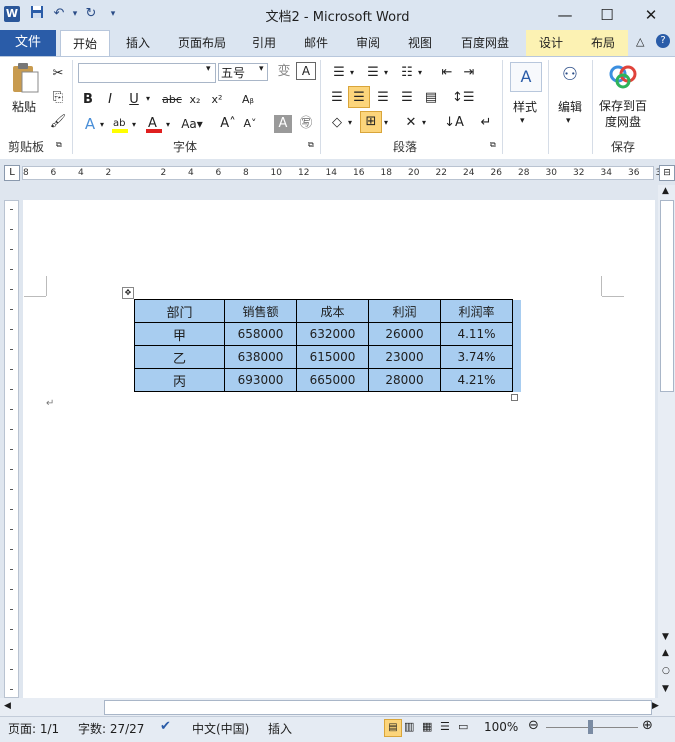 The height and width of the screenshot is (742, 675). Describe the element at coordinates (603, 43) in the screenshot. I see `tab-layout: 布局` at that location.